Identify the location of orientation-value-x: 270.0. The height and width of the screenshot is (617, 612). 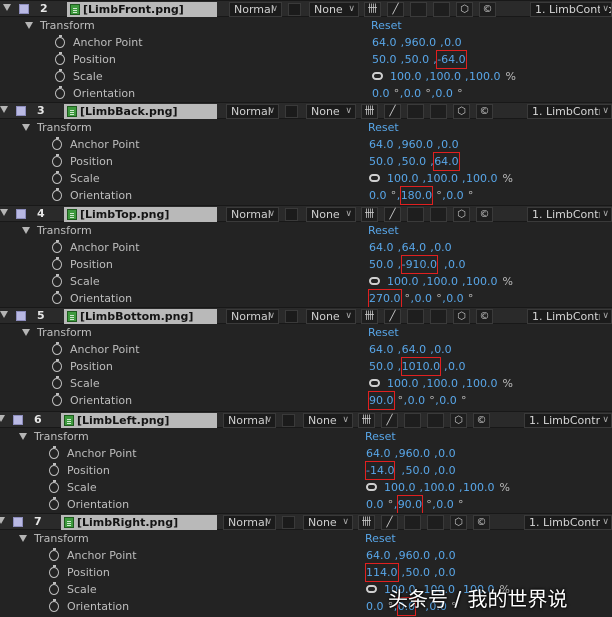
(385, 298).